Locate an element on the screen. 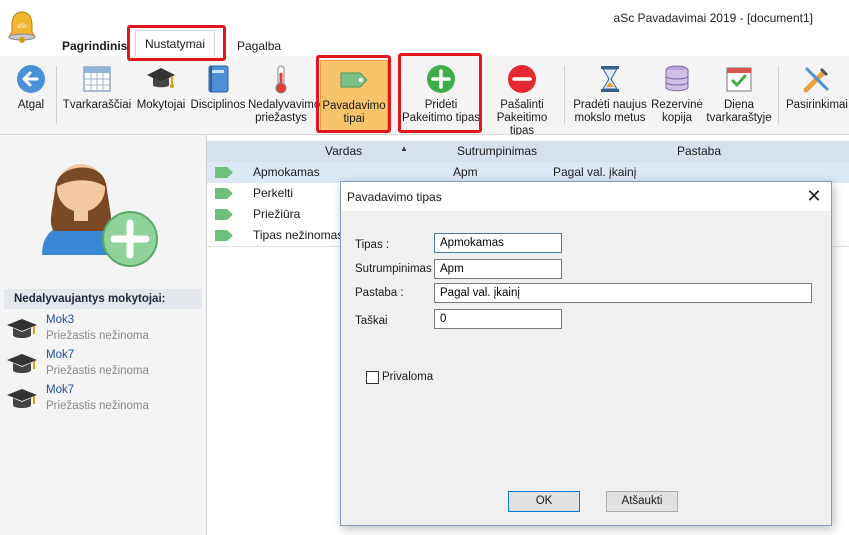 Image resolution: width=849 pixels, height=535 pixels. back-label: Atgal is located at coordinates (31, 105).